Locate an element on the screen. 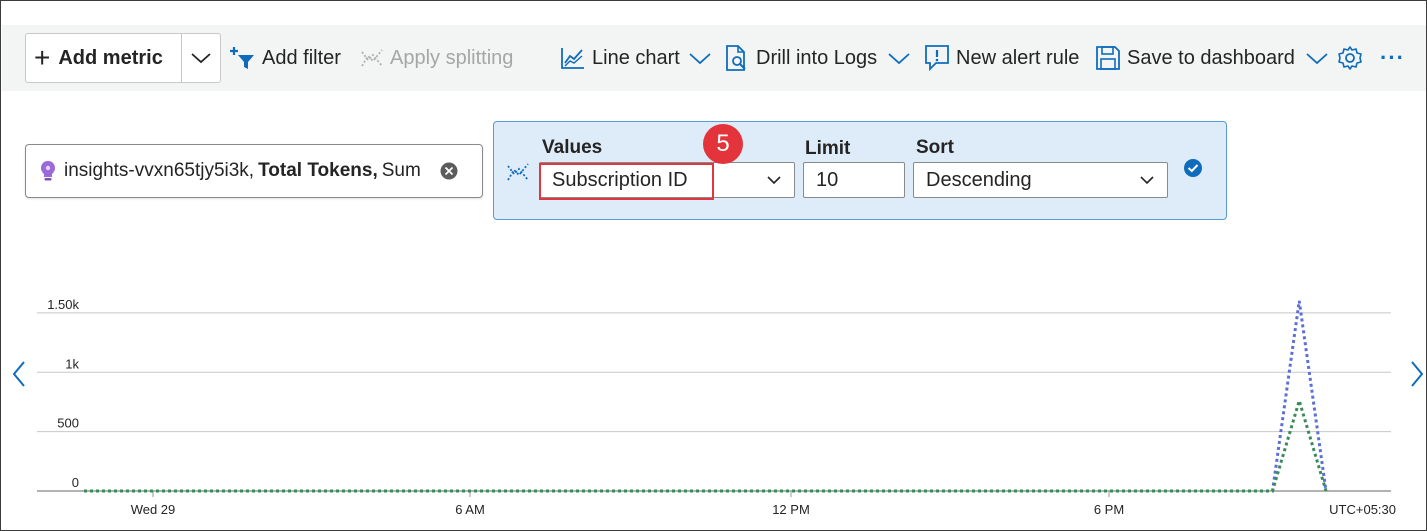 This screenshot has height=531, width=1427. apply-splitting-button: Apply splitting is located at coordinates (436, 58).